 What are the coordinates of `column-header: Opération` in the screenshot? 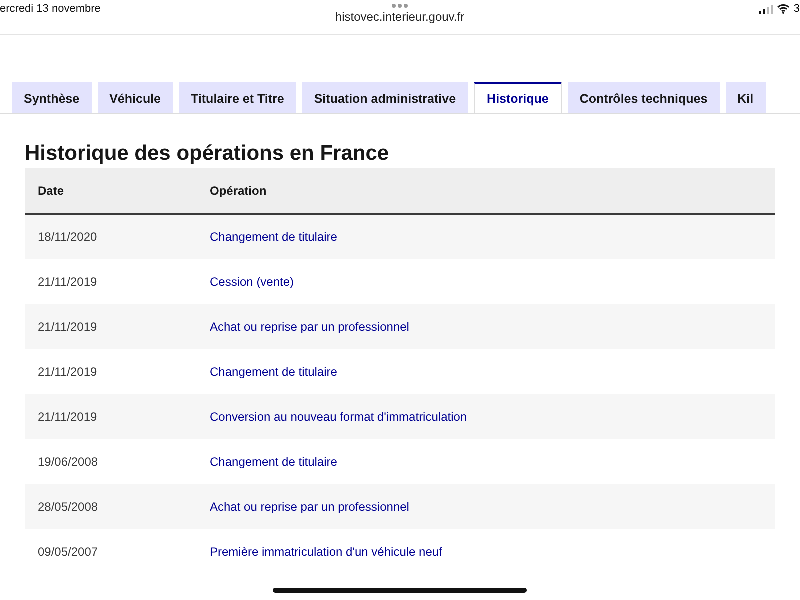 It's located at (486, 191).